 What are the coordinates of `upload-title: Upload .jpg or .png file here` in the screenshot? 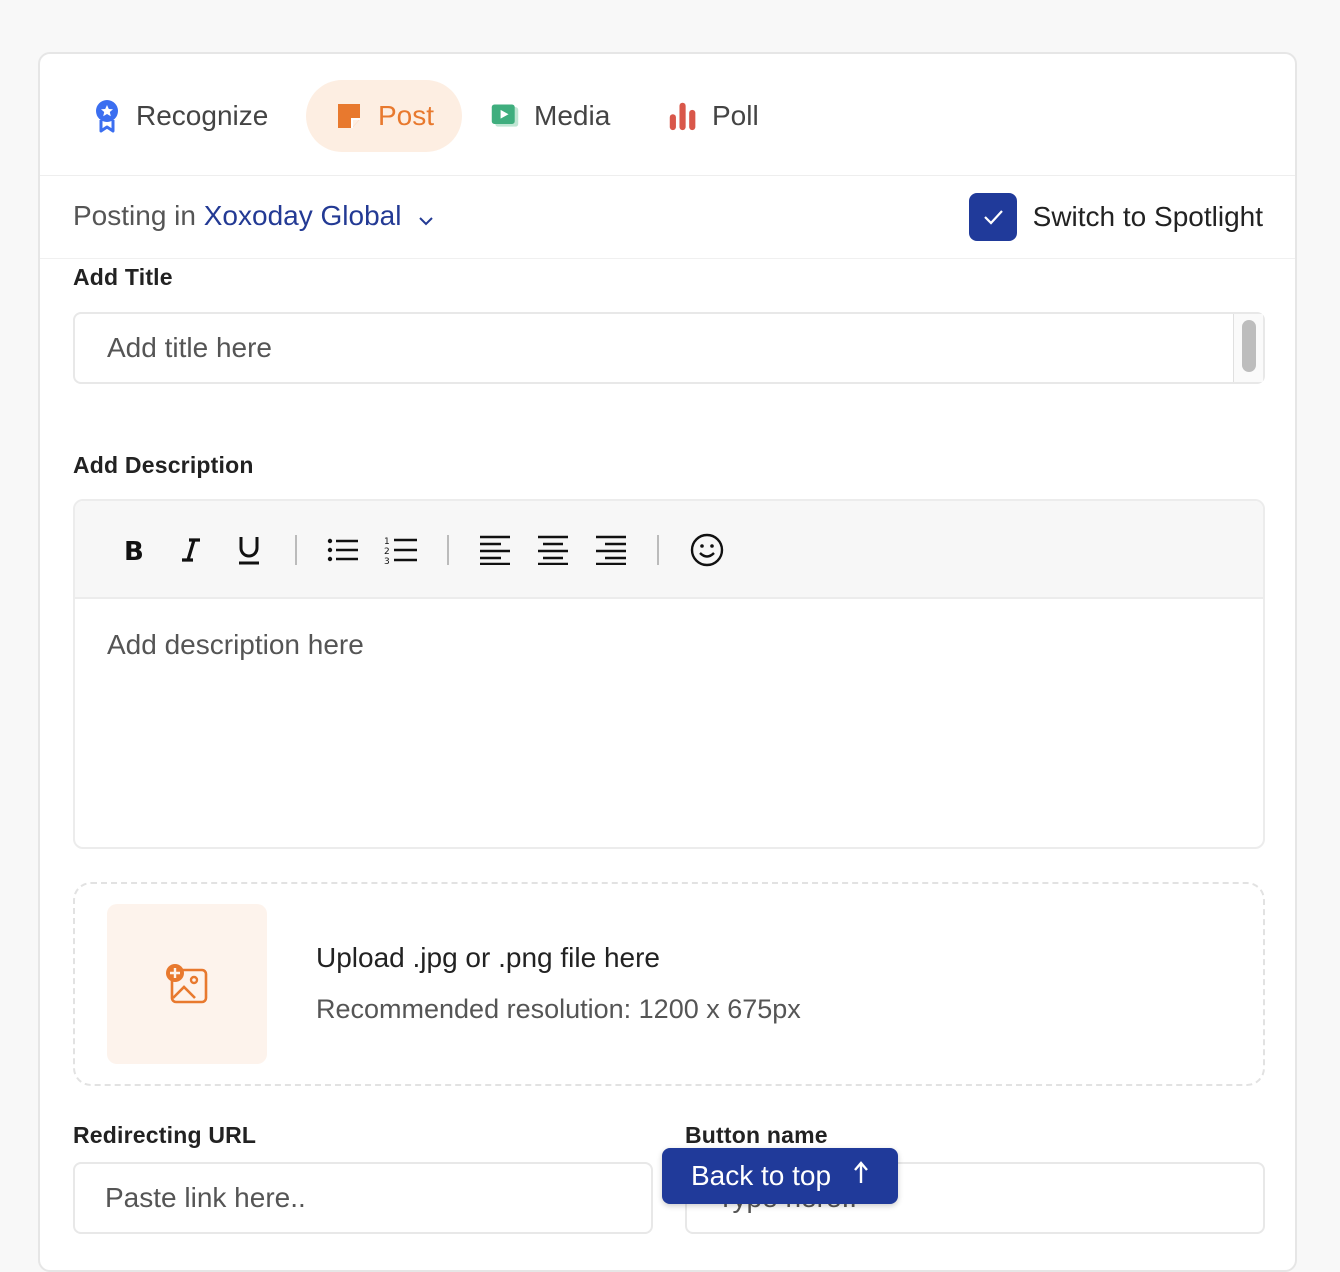 It's located at (488, 957).